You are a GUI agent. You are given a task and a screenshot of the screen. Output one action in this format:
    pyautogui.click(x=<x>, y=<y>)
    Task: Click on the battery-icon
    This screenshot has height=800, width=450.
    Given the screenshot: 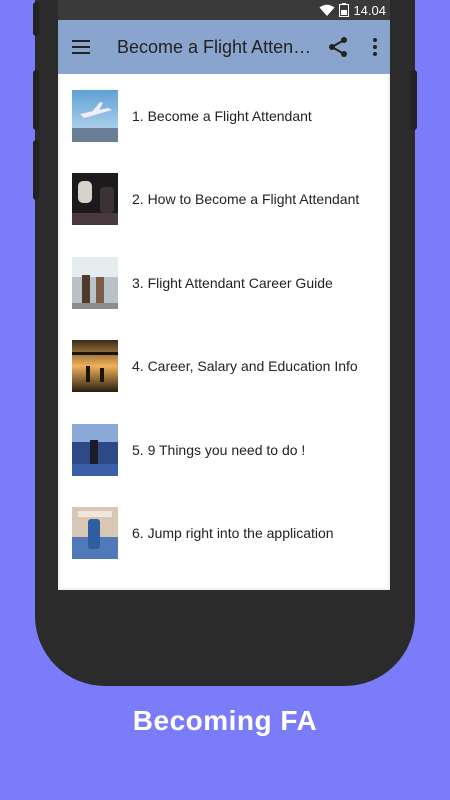 What is the action you would take?
    pyautogui.click(x=344, y=10)
    